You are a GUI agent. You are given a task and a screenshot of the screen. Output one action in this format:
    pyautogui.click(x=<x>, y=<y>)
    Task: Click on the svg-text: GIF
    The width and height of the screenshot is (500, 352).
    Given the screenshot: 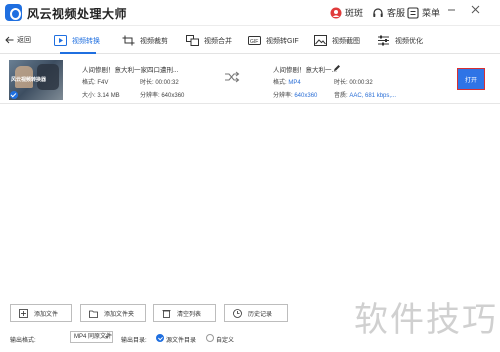 What is the action you would take?
    pyautogui.click(x=254, y=42)
    